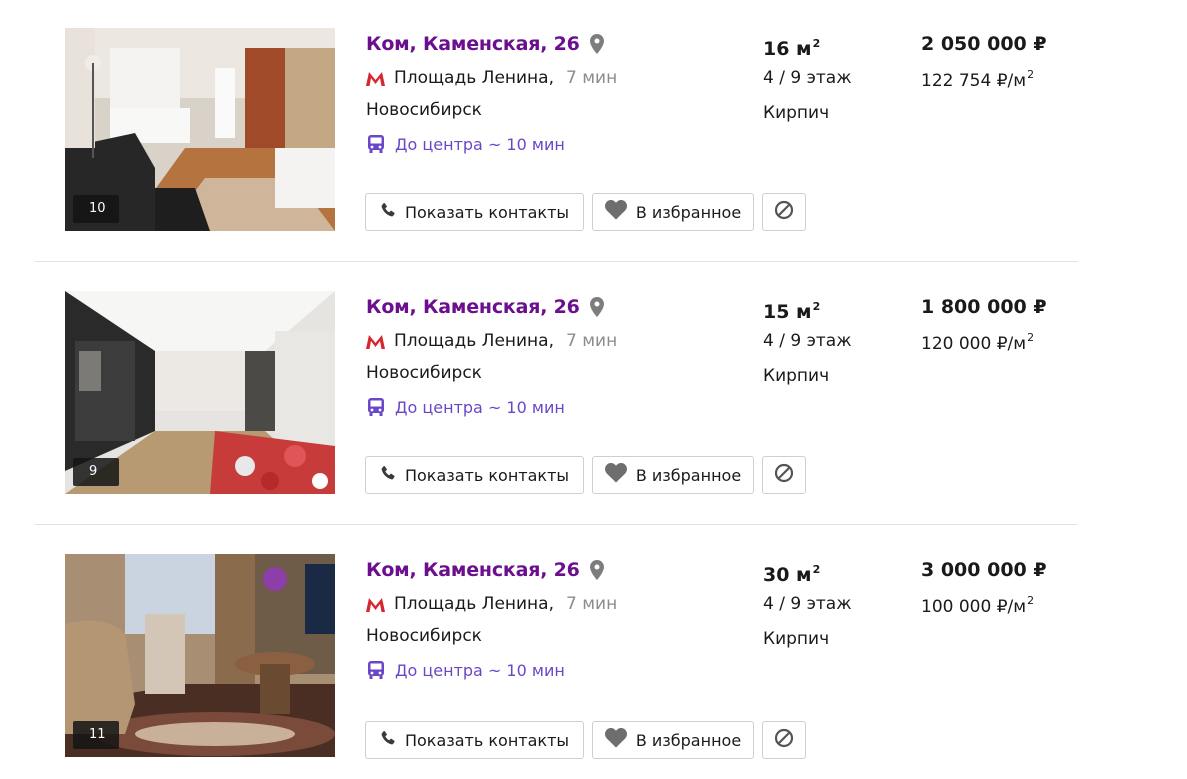 This screenshot has width=1187, height=779. Describe the element at coordinates (974, 607) in the screenshot. I see `price-per-meter-value: 100 000 ₽/м` at that location.